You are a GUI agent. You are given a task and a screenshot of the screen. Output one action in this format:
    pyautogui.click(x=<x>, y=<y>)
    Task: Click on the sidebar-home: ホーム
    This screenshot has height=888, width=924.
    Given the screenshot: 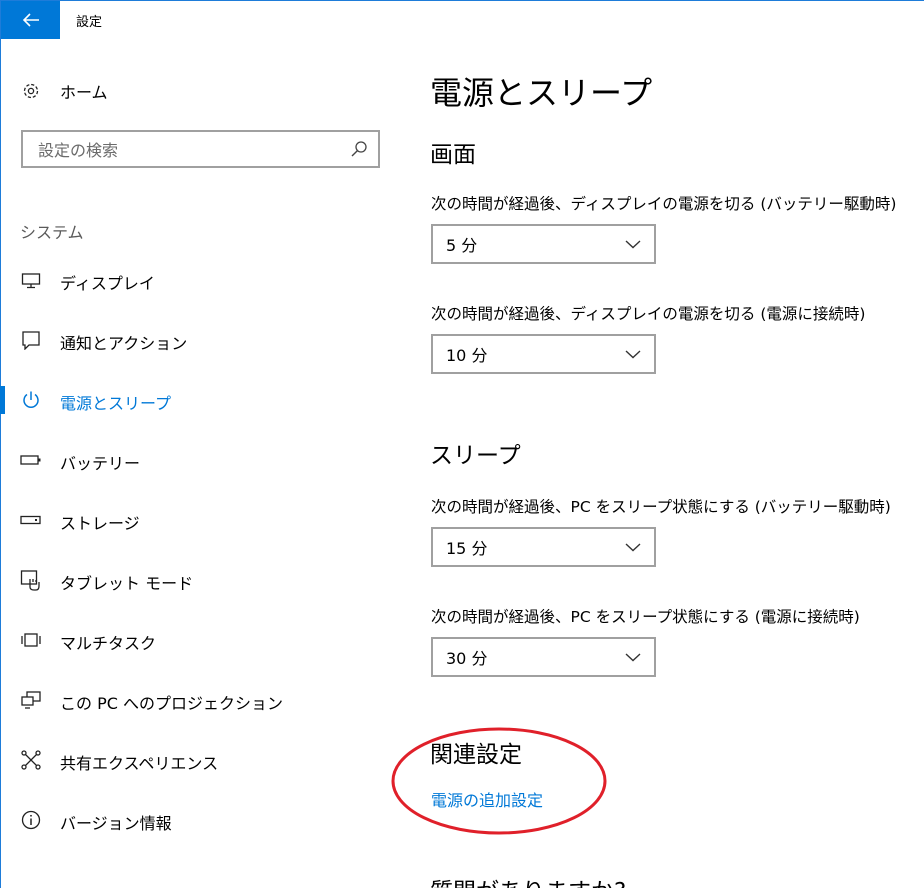 What is the action you would take?
    pyautogui.click(x=64, y=91)
    